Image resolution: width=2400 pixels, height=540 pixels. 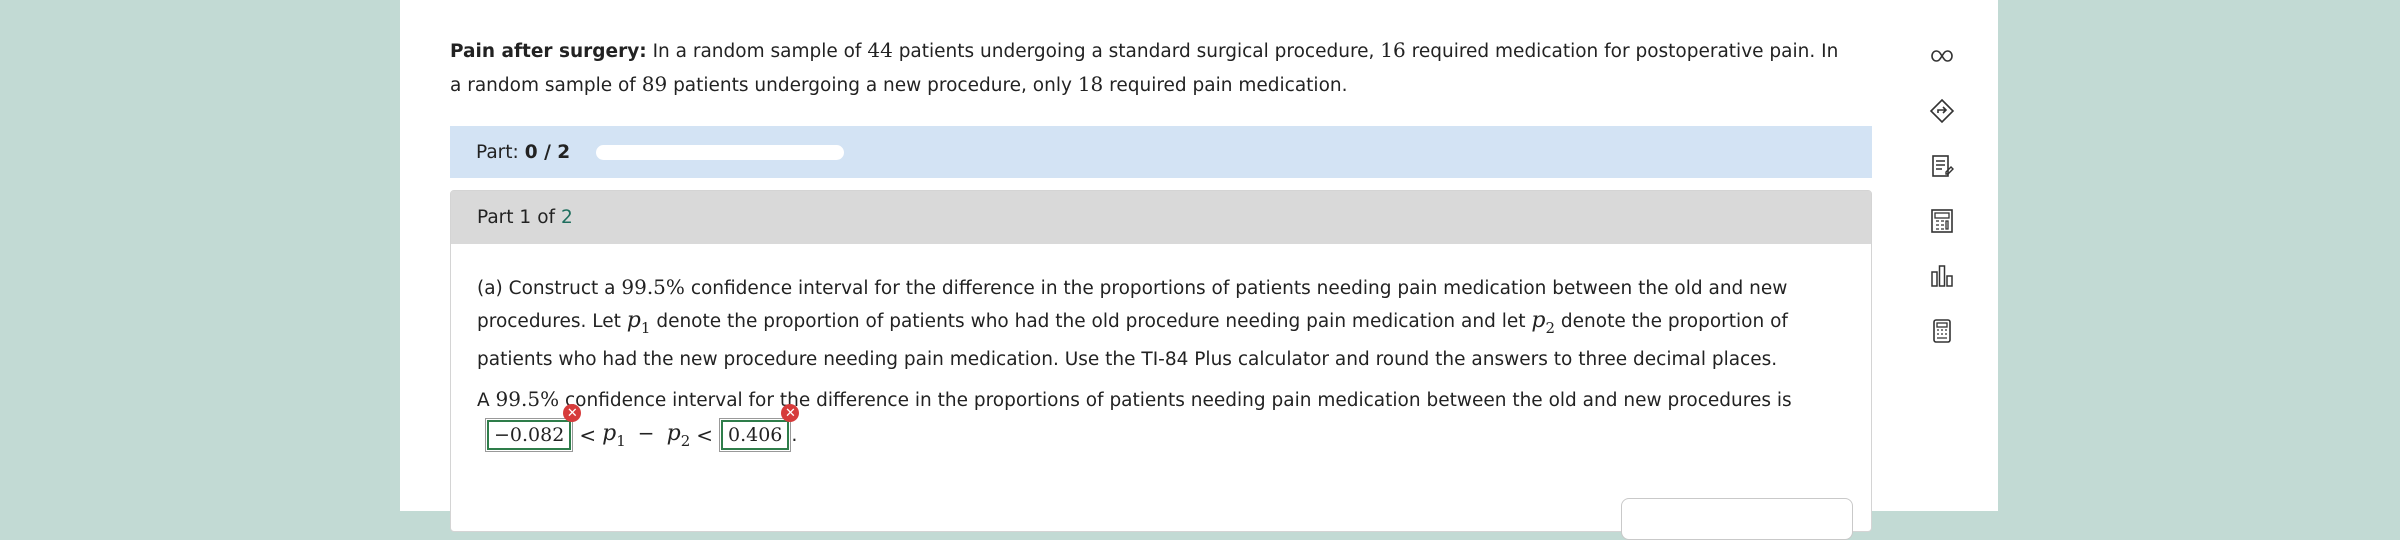 I want to click on problem-text: required pain medication., so click(x=1228, y=85).